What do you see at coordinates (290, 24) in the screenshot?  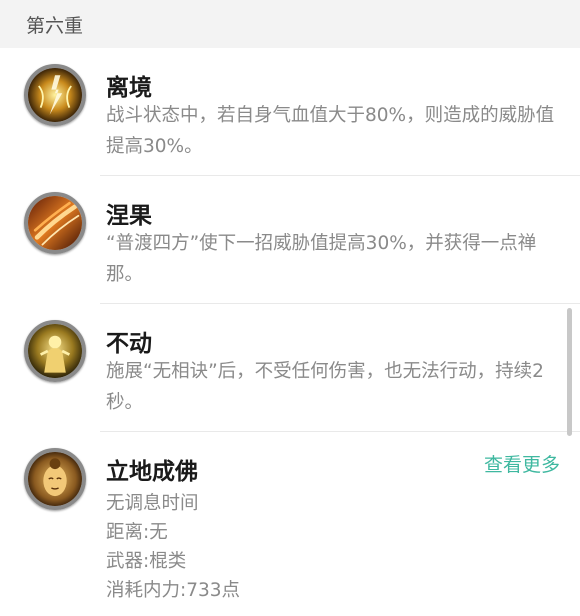 I see `section-header: 第六重` at bounding box center [290, 24].